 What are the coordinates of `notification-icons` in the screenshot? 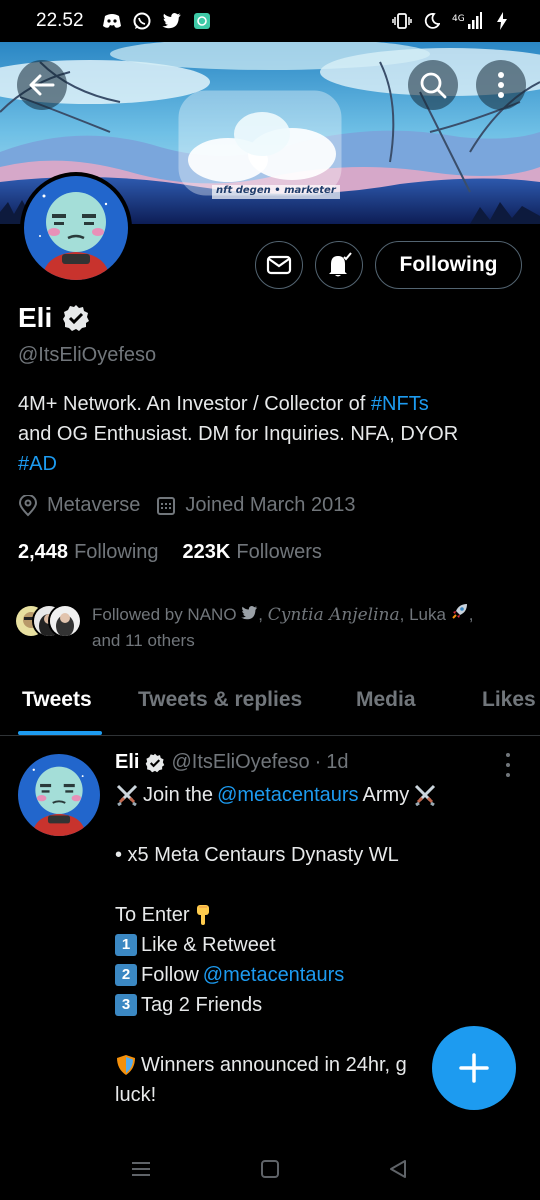 It's located at (157, 21).